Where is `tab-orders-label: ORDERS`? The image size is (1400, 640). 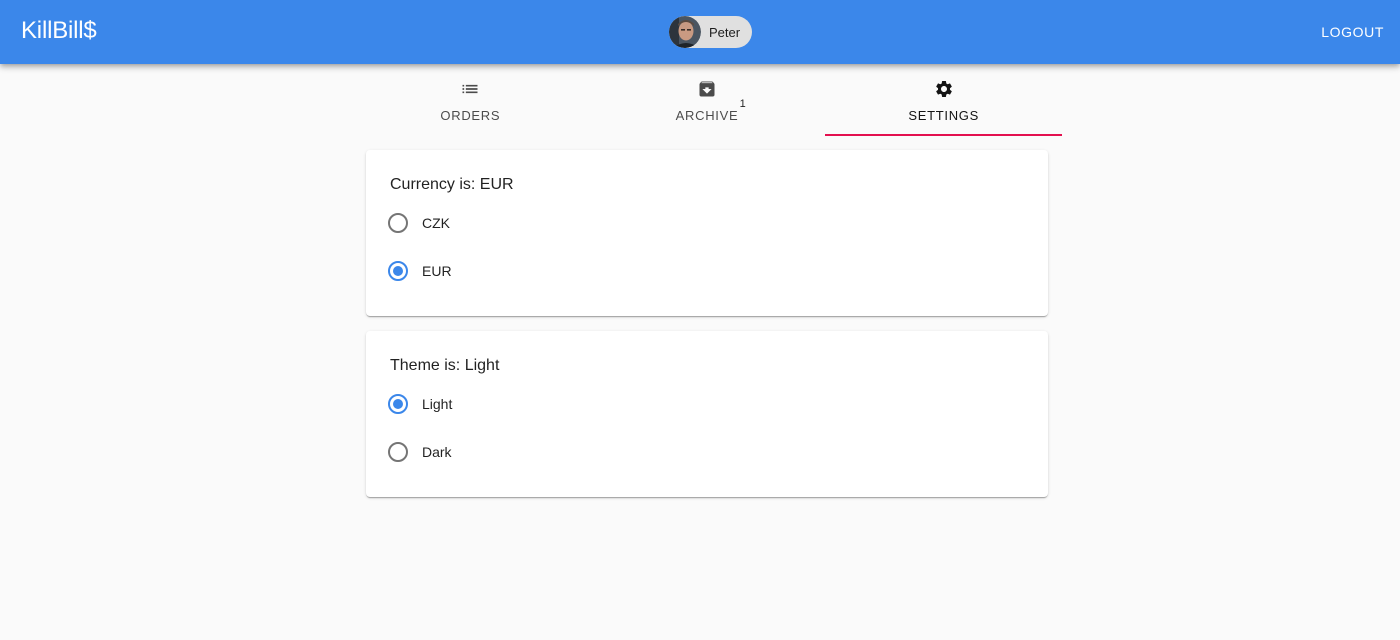 tab-orders-label: ORDERS is located at coordinates (470, 115).